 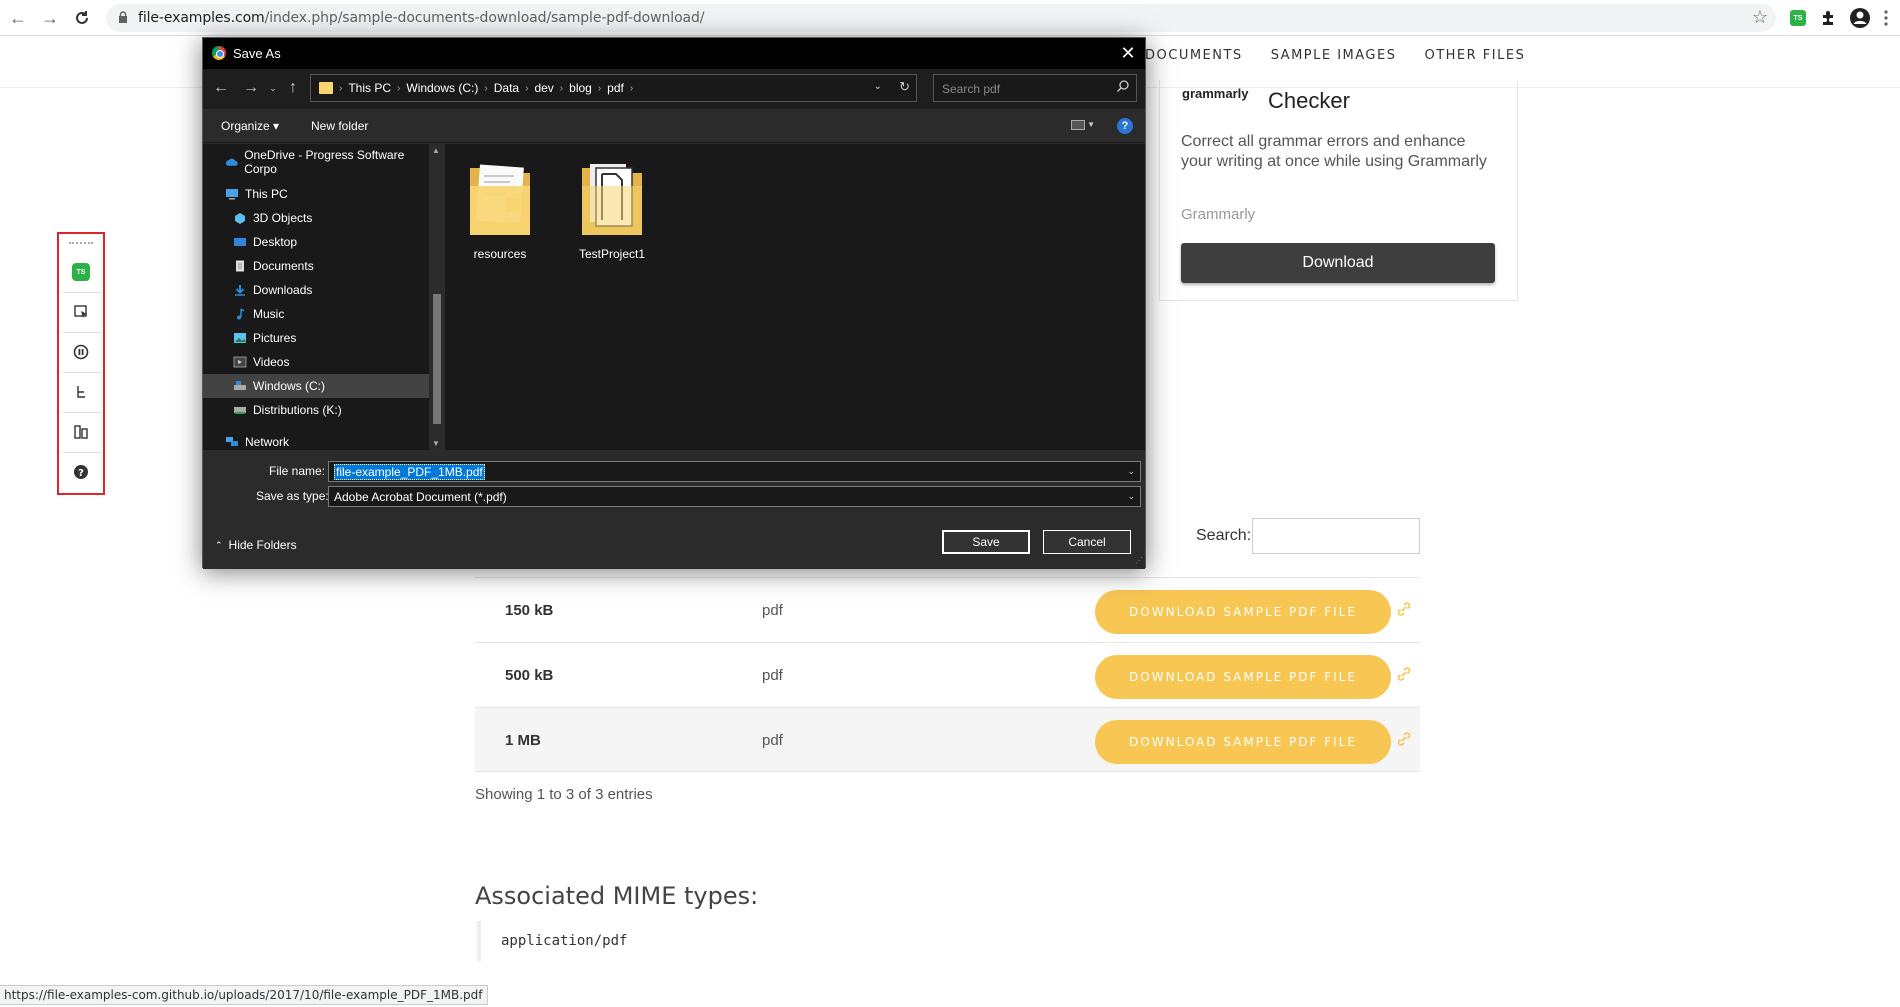 What do you see at coordinates (369, 88) in the screenshot?
I see `crumb-this-pc: This PC` at bounding box center [369, 88].